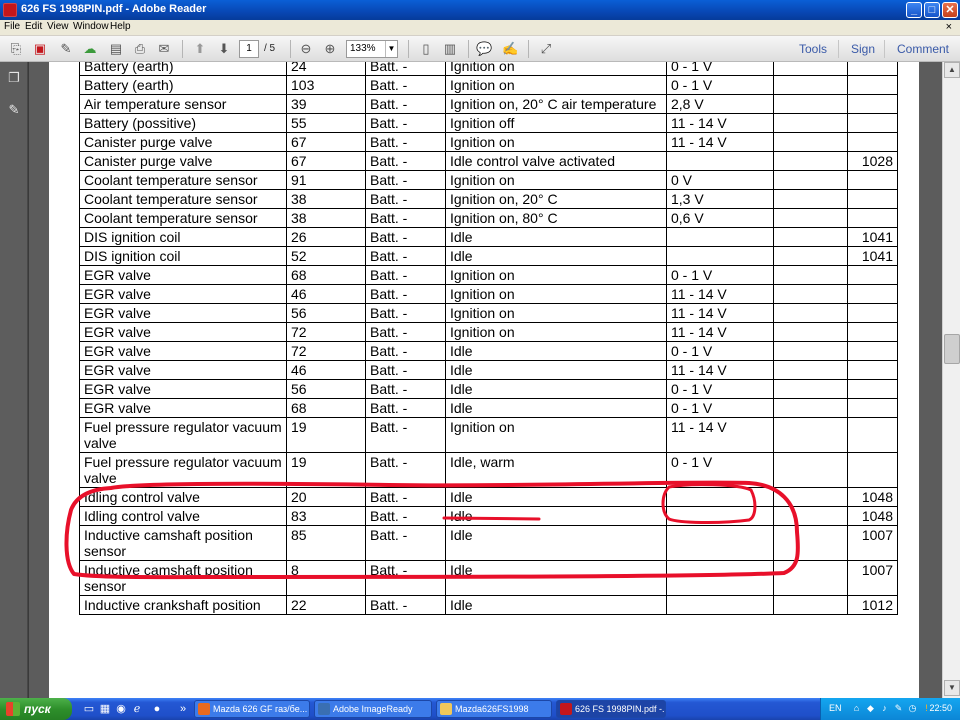  What do you see at coordinates (224, 49) in the screenshot?
I see `next-page-icon: ⬇` at bounding box center [224, 49].